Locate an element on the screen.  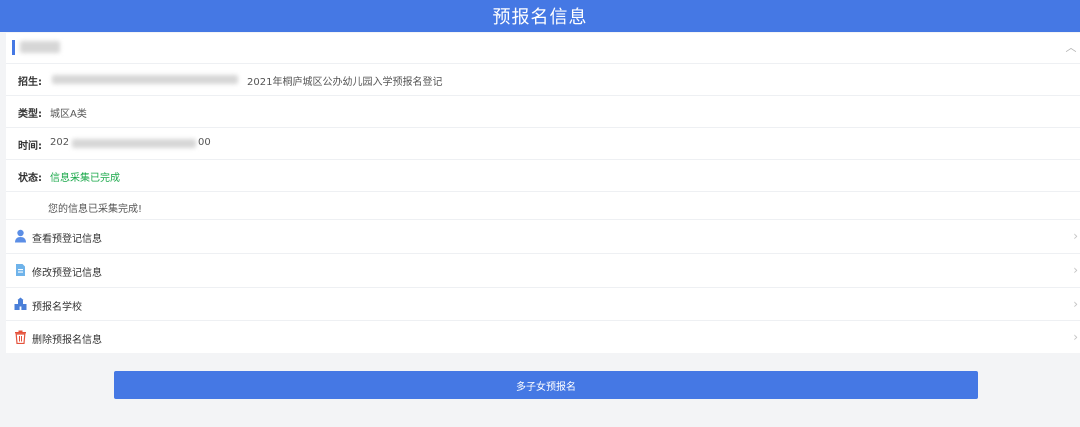
status-value: 信息采集已完成 is located at coordinates (85, 178).